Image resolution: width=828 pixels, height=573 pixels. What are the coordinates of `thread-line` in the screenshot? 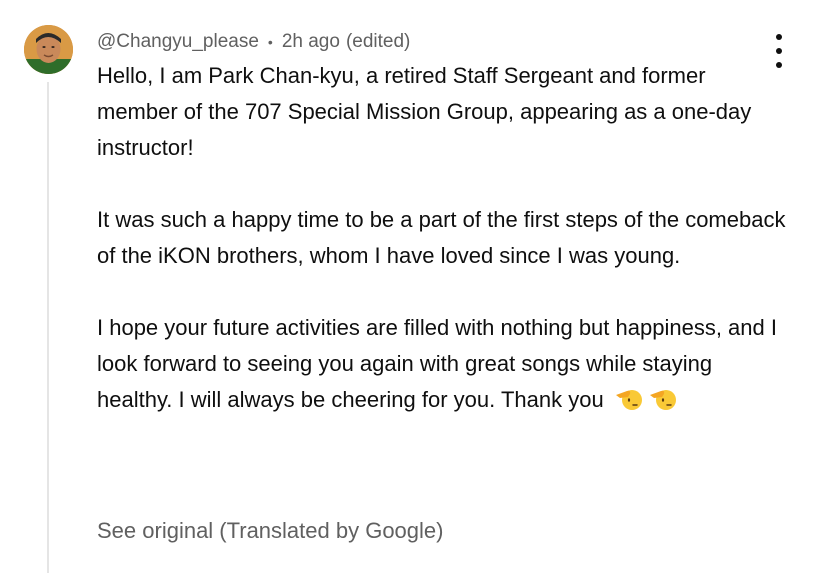 It's located at (48, 327).